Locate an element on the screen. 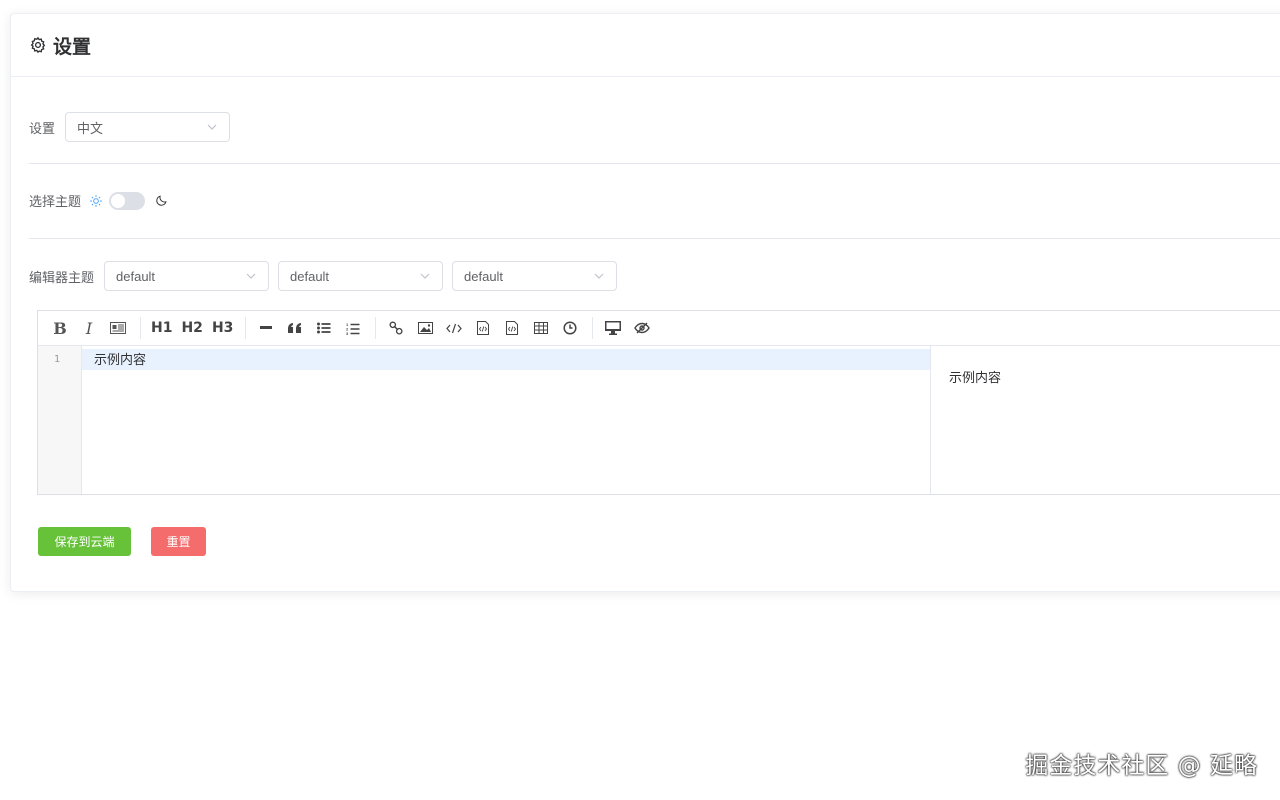  code-theme-select: default is located at coordinates (535, 276).